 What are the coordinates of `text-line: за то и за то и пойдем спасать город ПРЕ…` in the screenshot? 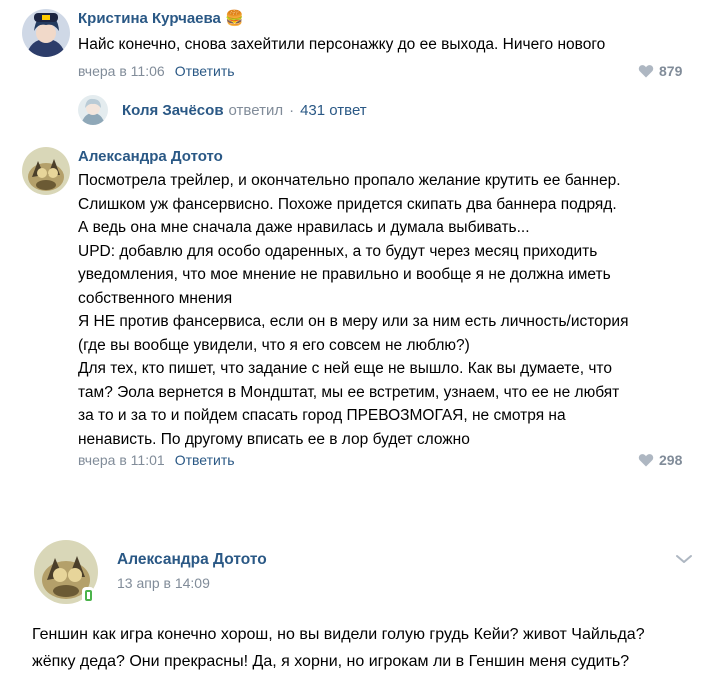 It's located at (322, 415).